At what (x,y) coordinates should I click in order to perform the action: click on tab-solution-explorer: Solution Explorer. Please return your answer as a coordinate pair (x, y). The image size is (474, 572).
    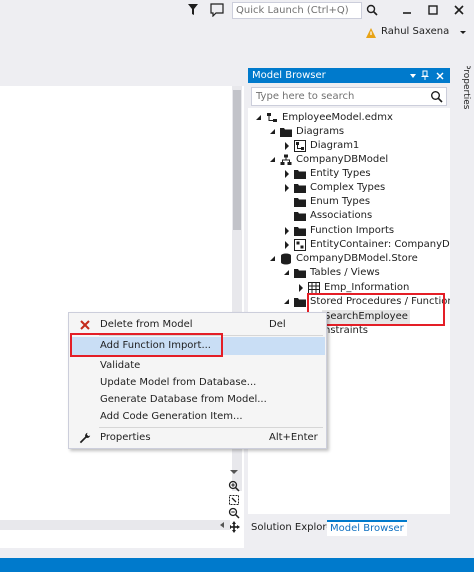
    Looking at the image, I should click on (294, 528).